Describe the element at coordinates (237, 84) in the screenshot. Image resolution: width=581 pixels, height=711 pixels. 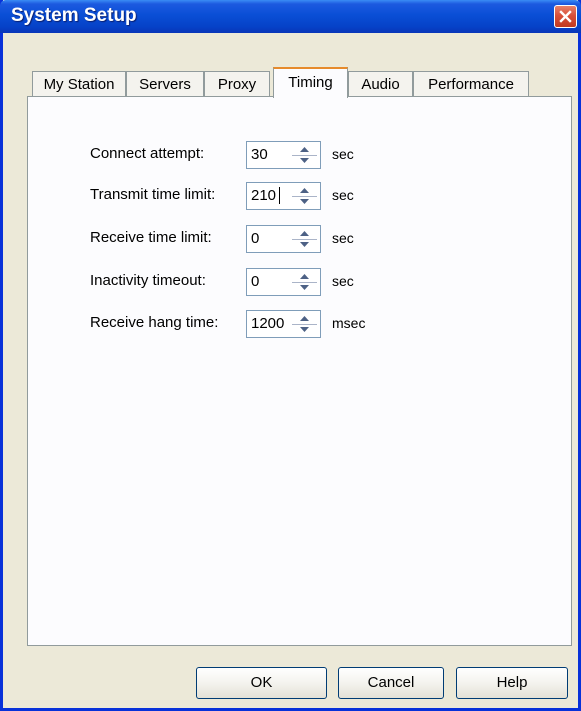
I see `tab-proxy: Proxy` at that location.